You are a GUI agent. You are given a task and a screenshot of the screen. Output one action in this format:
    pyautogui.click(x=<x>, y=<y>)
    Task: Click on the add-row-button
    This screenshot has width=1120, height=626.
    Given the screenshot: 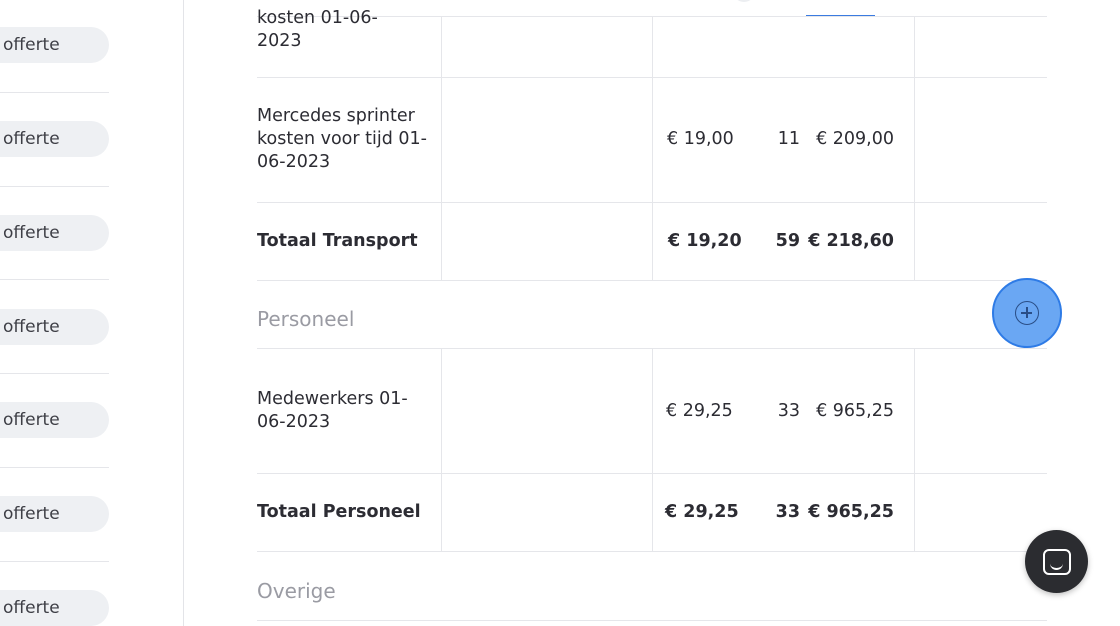 What is the action you would take?
    pyautogui.click(x=1027, y=313)
    